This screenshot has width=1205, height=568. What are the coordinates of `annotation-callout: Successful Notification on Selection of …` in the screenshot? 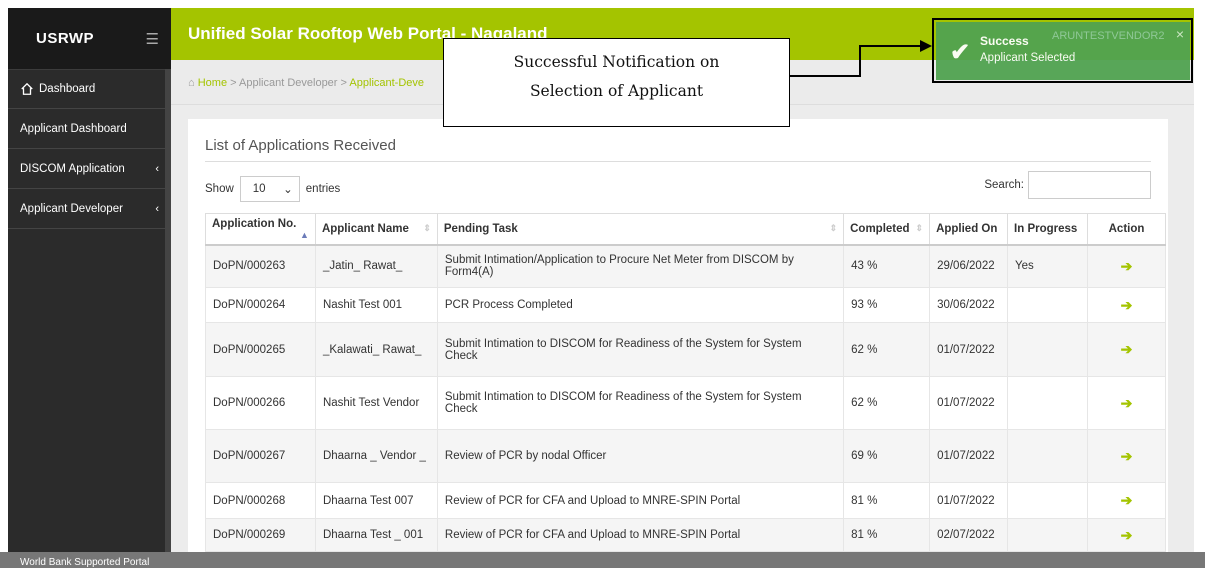 It's located at (616, 82).